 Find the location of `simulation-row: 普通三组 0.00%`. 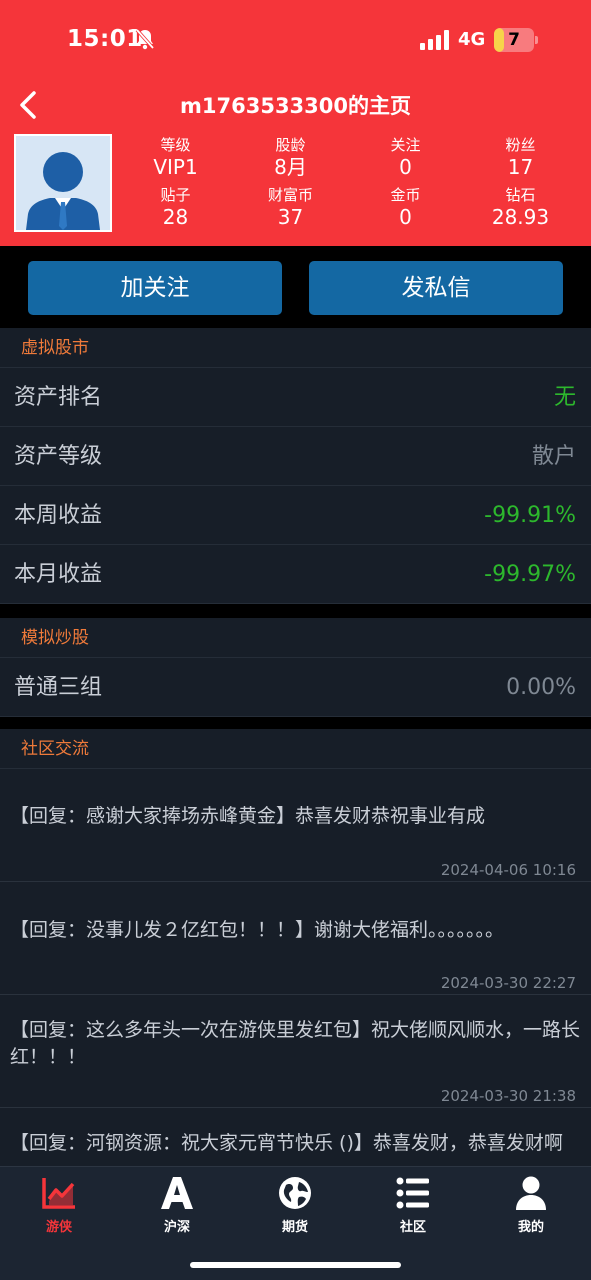

simulation-row: 普通三组 0.00% is located at coordinates (295, 687).